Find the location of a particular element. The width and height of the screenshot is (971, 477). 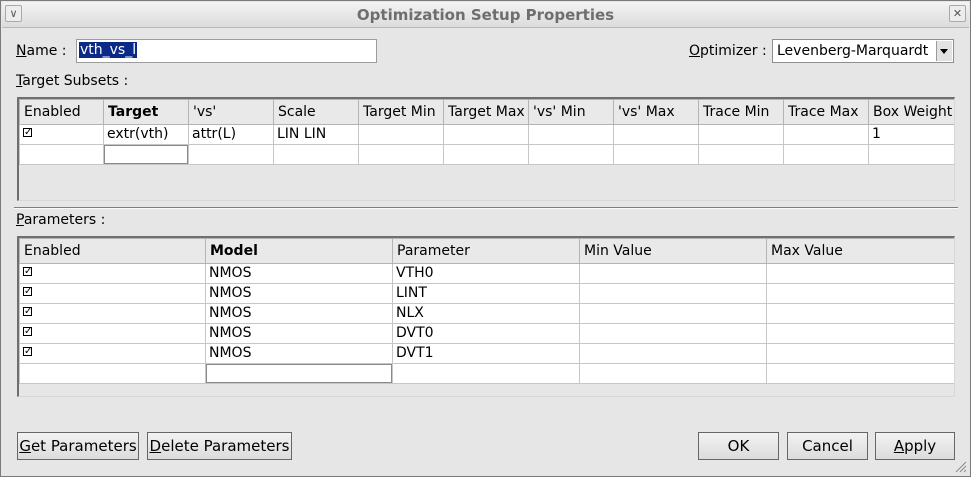

table-row: ✓ extr(vth) attr(L) LIN LIN 1 is located at coordinates (486, 134).